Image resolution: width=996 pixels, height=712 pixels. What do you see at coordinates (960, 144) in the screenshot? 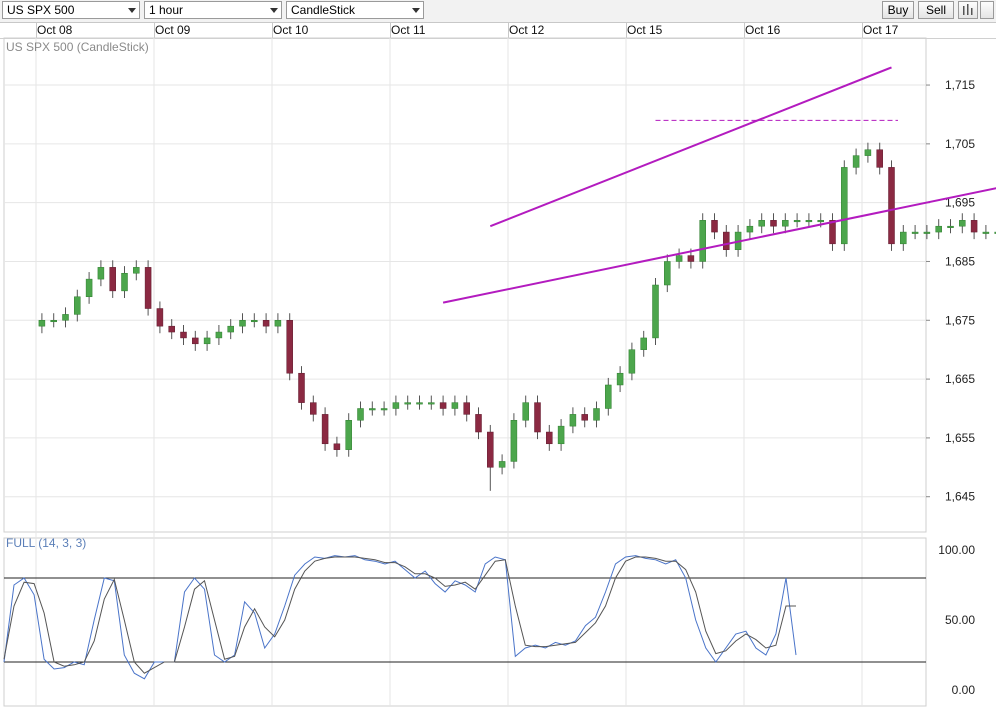
I see `price-tick-label: 1,705` at bounding box center [960, 144].